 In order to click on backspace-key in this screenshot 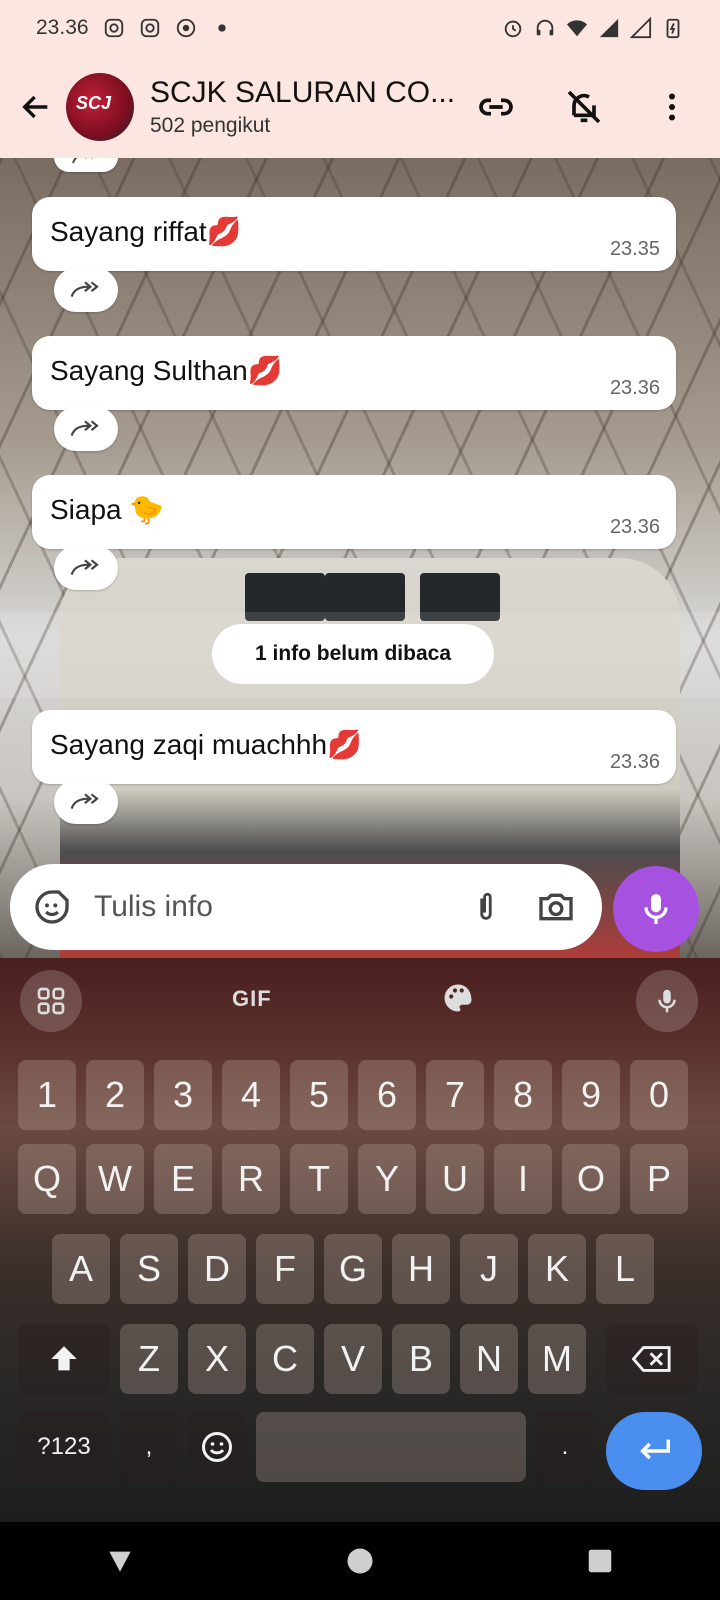, I will do `click(652, 1359)`.